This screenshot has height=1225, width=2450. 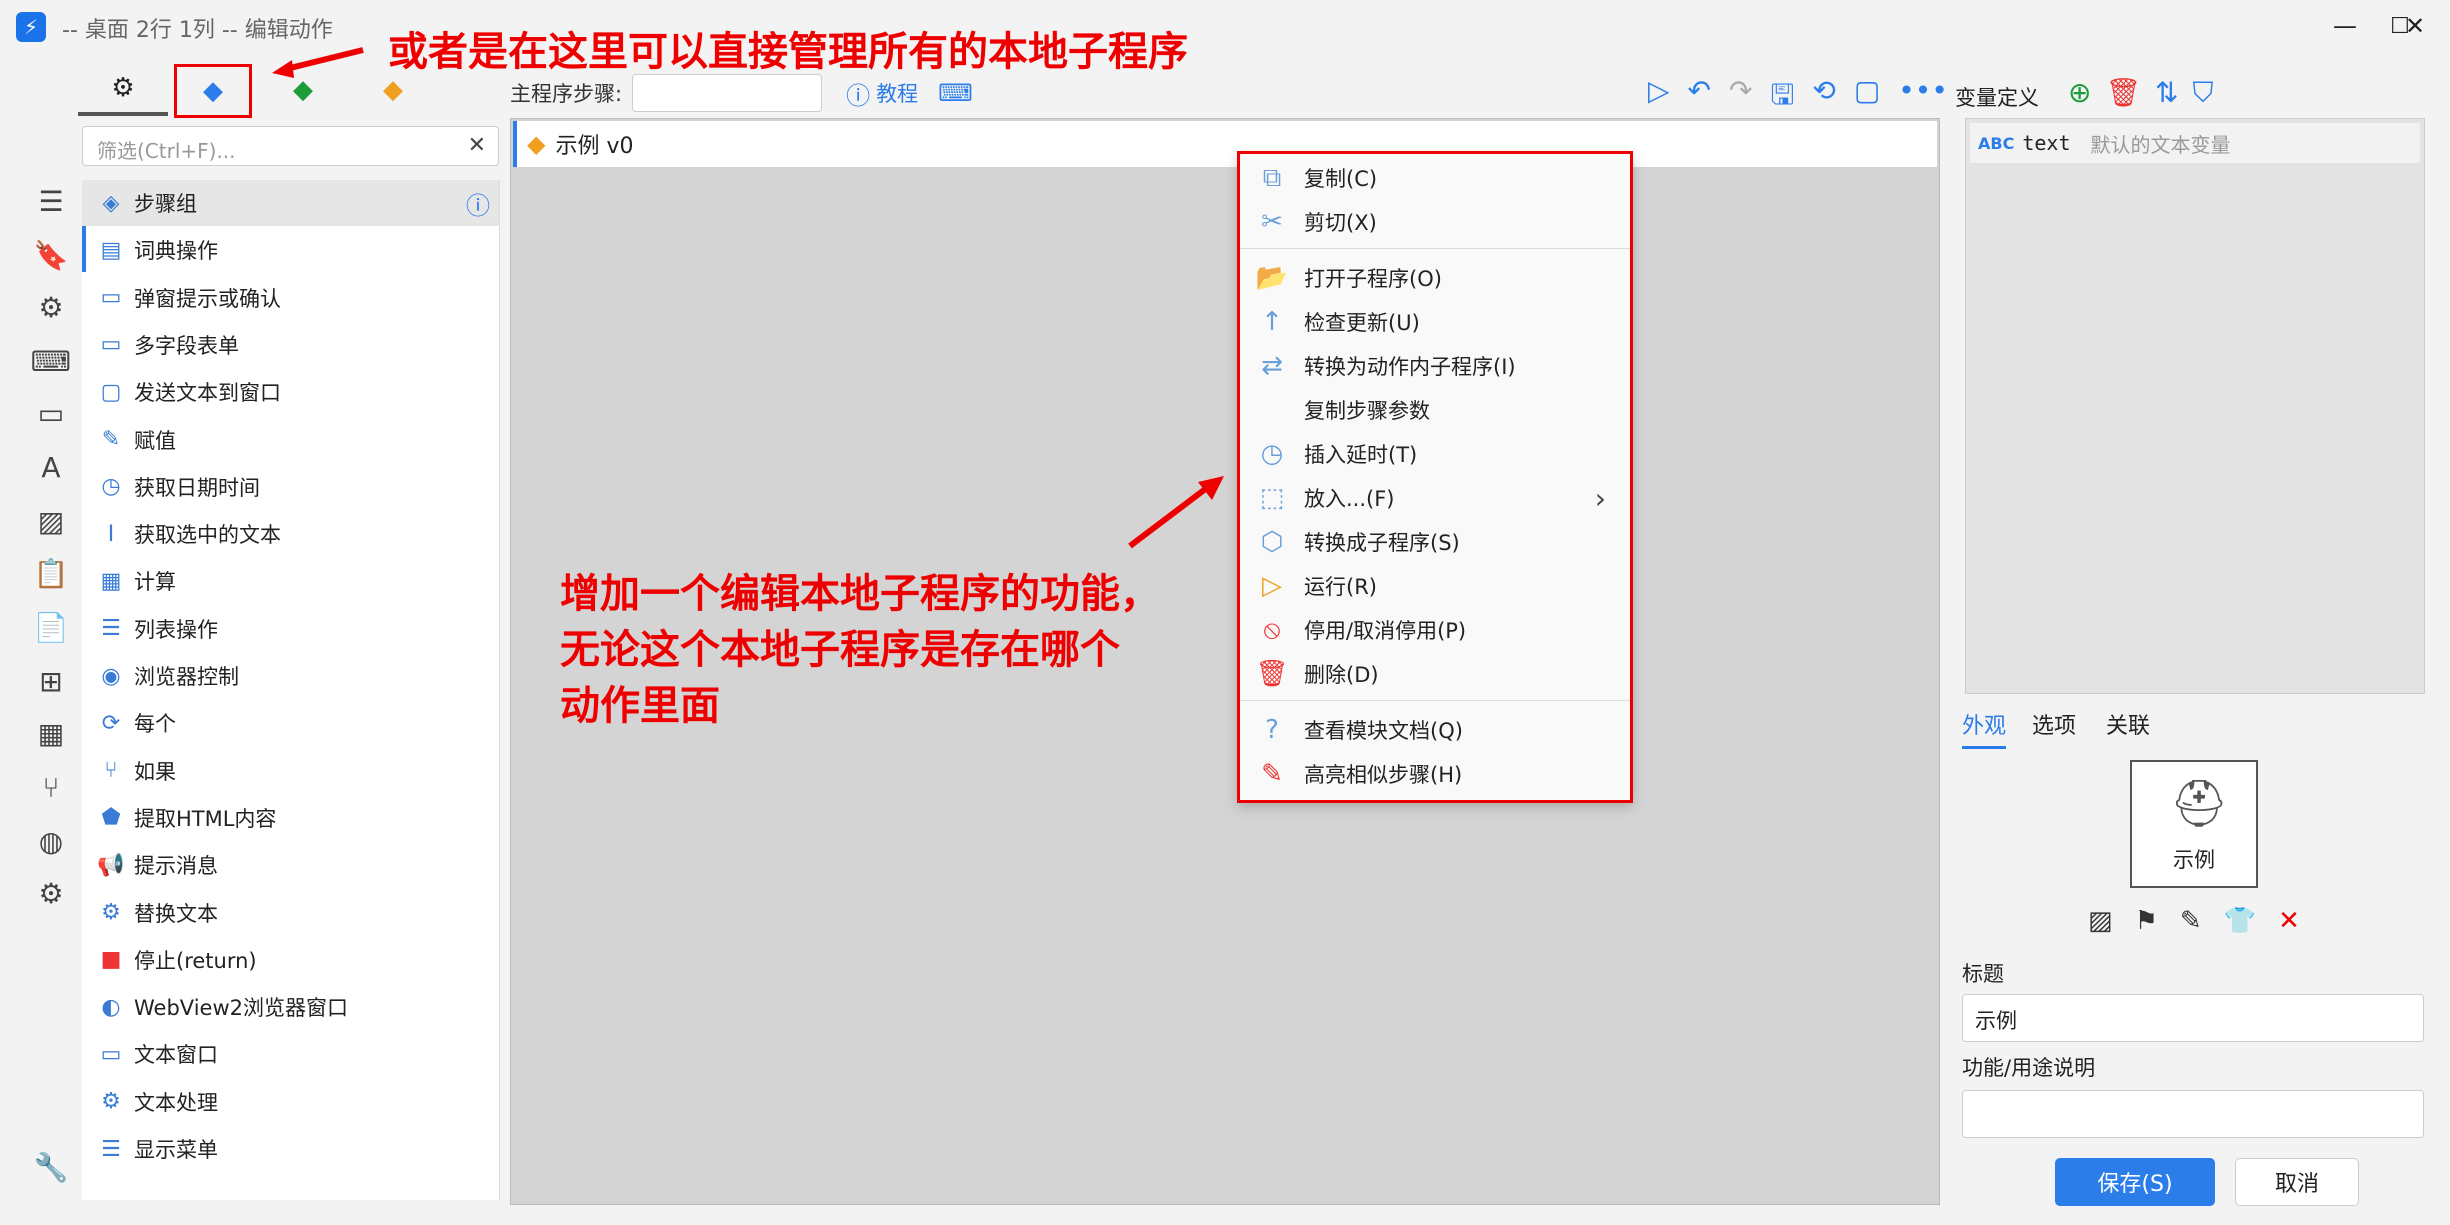 What do you see at coordinates (51, 893) in the screenshot?
I see `settings-cluster-icon: ⚙` at bounding box center [51, 893].